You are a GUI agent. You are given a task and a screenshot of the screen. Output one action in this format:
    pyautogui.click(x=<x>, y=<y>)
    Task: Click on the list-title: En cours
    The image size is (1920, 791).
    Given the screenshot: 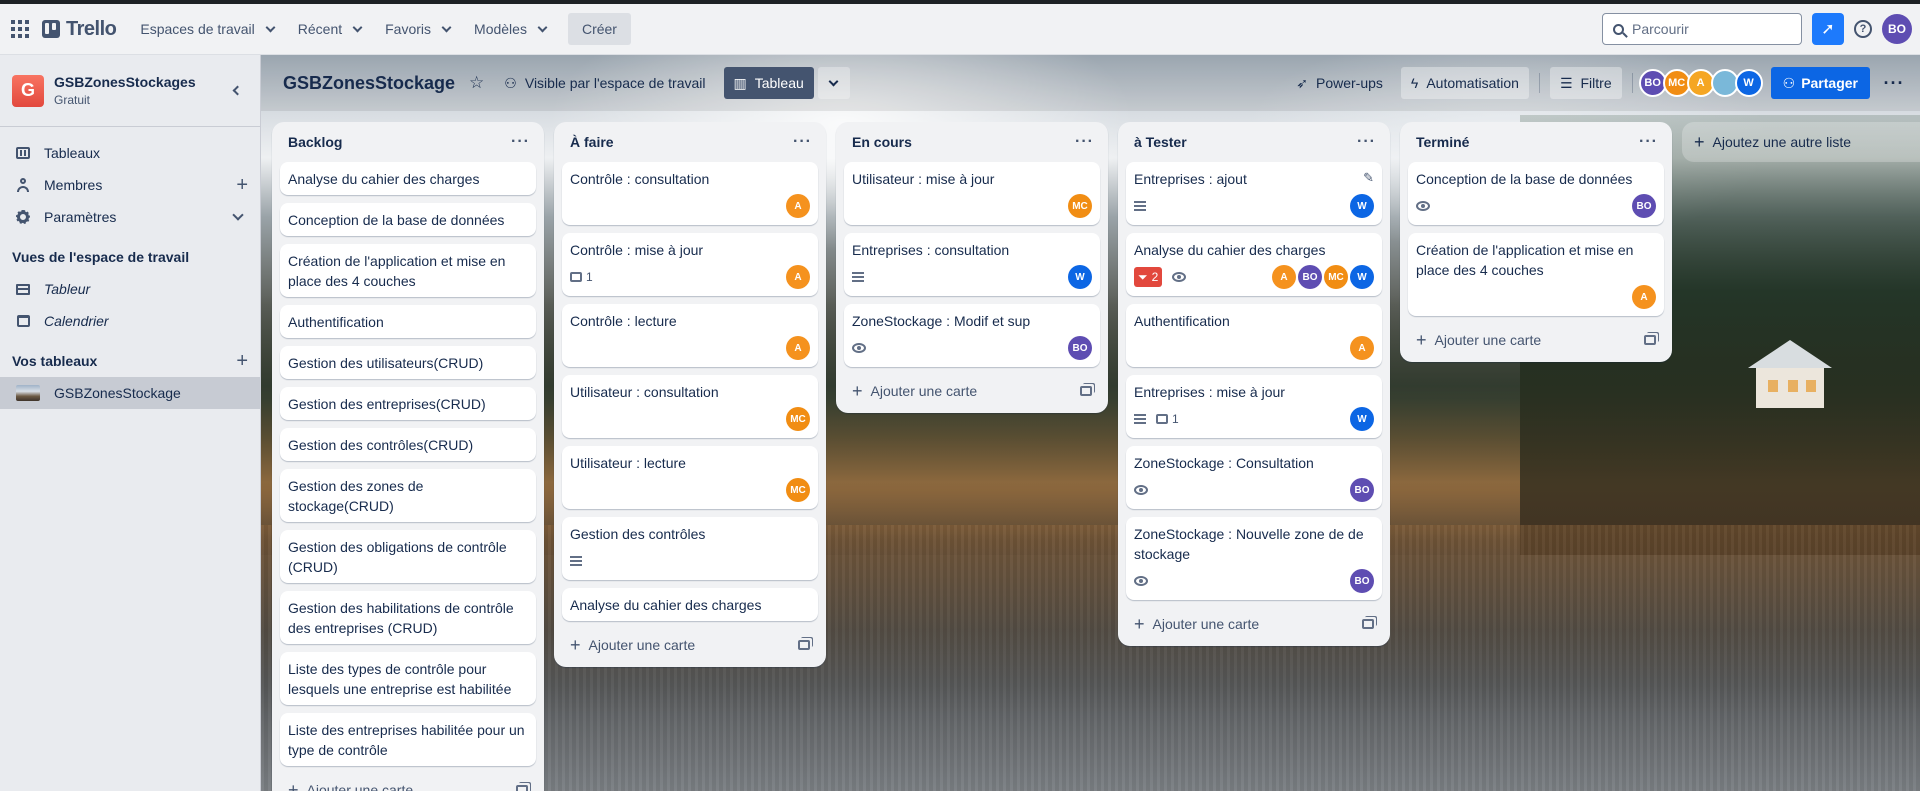 What is the action you would take?
    pyautogui.click(x=882, y=142)
    